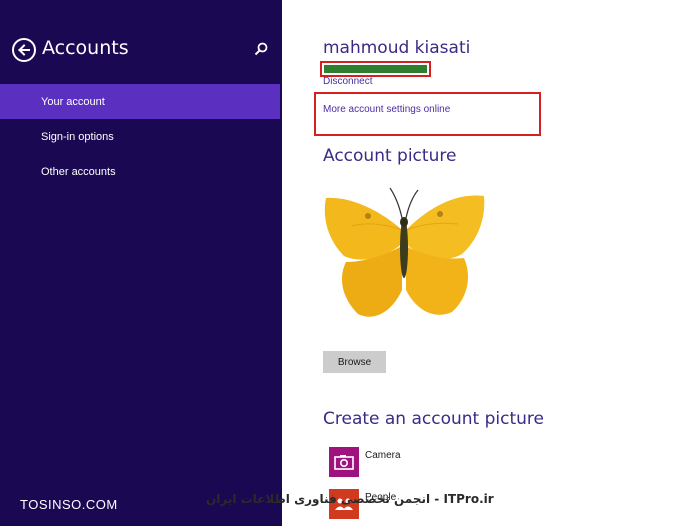 The height and width of the screenshot is (526, 678). What do you see at coordinates (365, 462) in the screenshot?
I see `camera-app: Camera` at bounding box center [365, 462].